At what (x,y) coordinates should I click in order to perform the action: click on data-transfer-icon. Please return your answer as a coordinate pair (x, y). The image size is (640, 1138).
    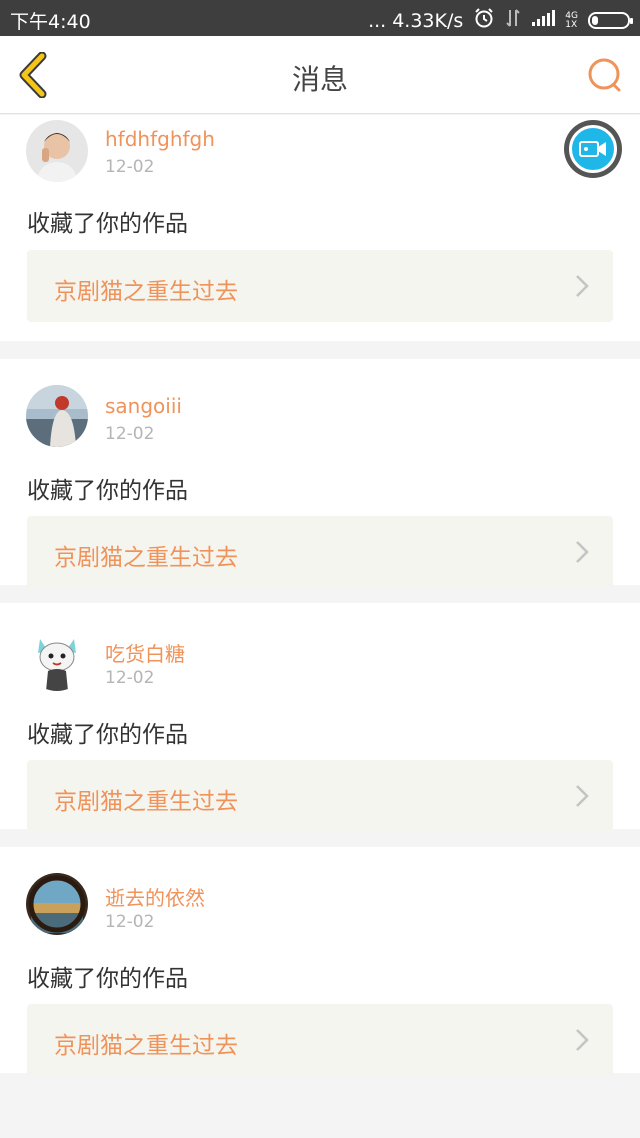
    Looking at the image, I should click on (513, 20).